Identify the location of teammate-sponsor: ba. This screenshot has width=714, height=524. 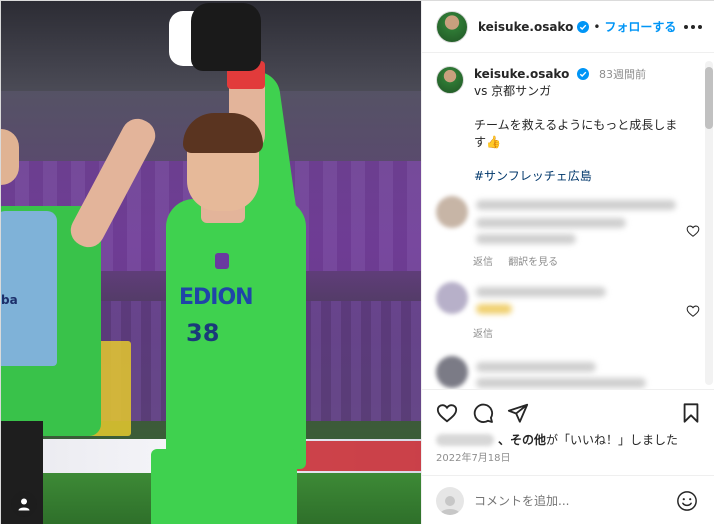
(9, 300).